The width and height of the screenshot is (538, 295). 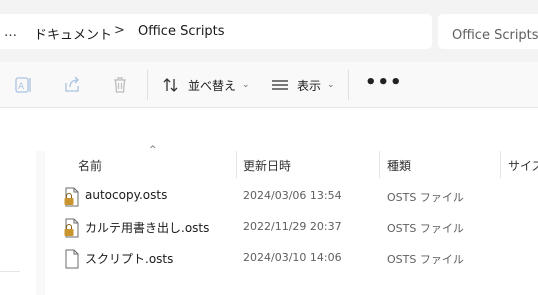 What do you see at coordinates (40, 223) in the screenshot?
I see `pane-splitter` at bounding box center [40, 223].